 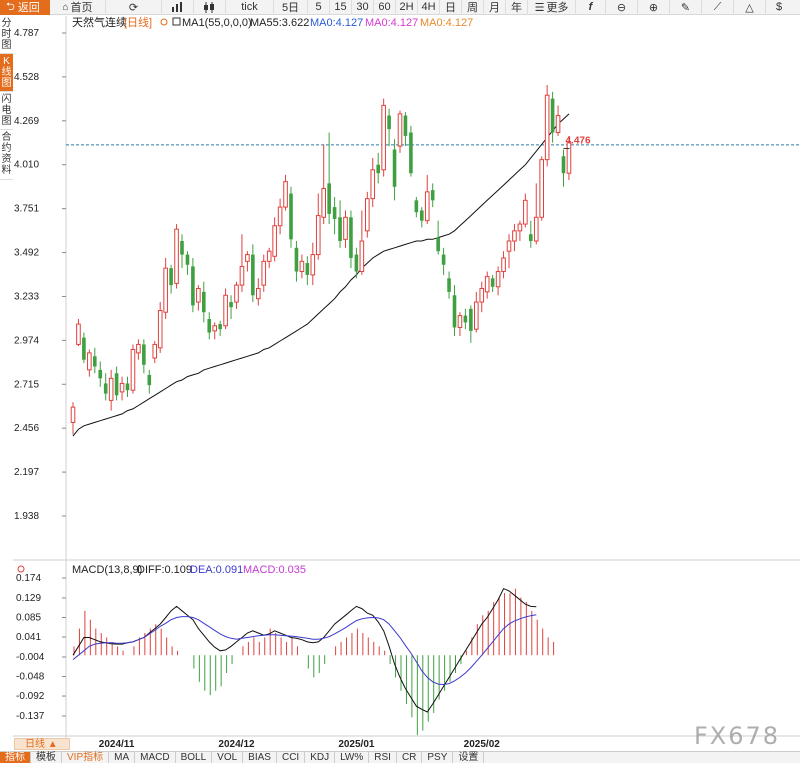 I want to click on indicator-vol: VOL, so click(x=228, y=757).